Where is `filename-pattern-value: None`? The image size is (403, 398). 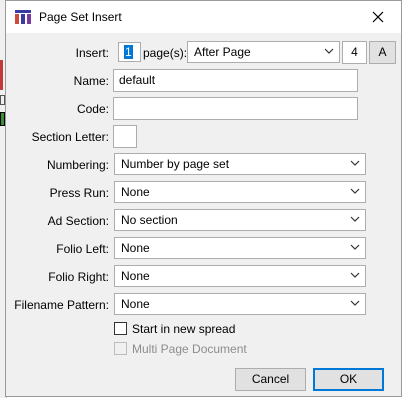 filename-pattern-value: None is located at coordinates (135, 304).